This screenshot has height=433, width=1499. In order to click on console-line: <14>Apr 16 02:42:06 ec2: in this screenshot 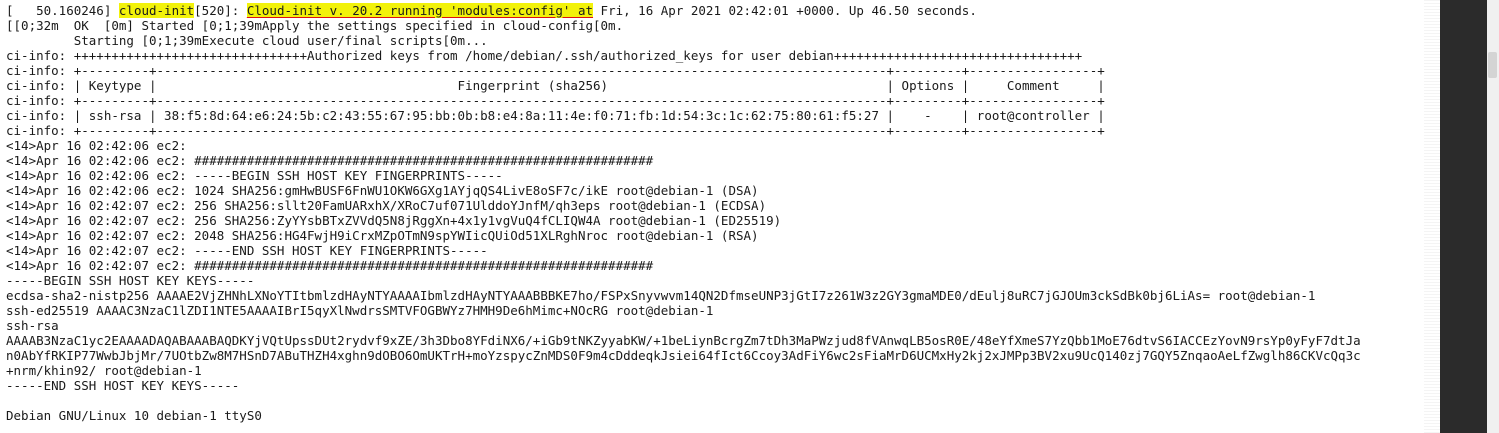, I will do `click(96, 145)`.